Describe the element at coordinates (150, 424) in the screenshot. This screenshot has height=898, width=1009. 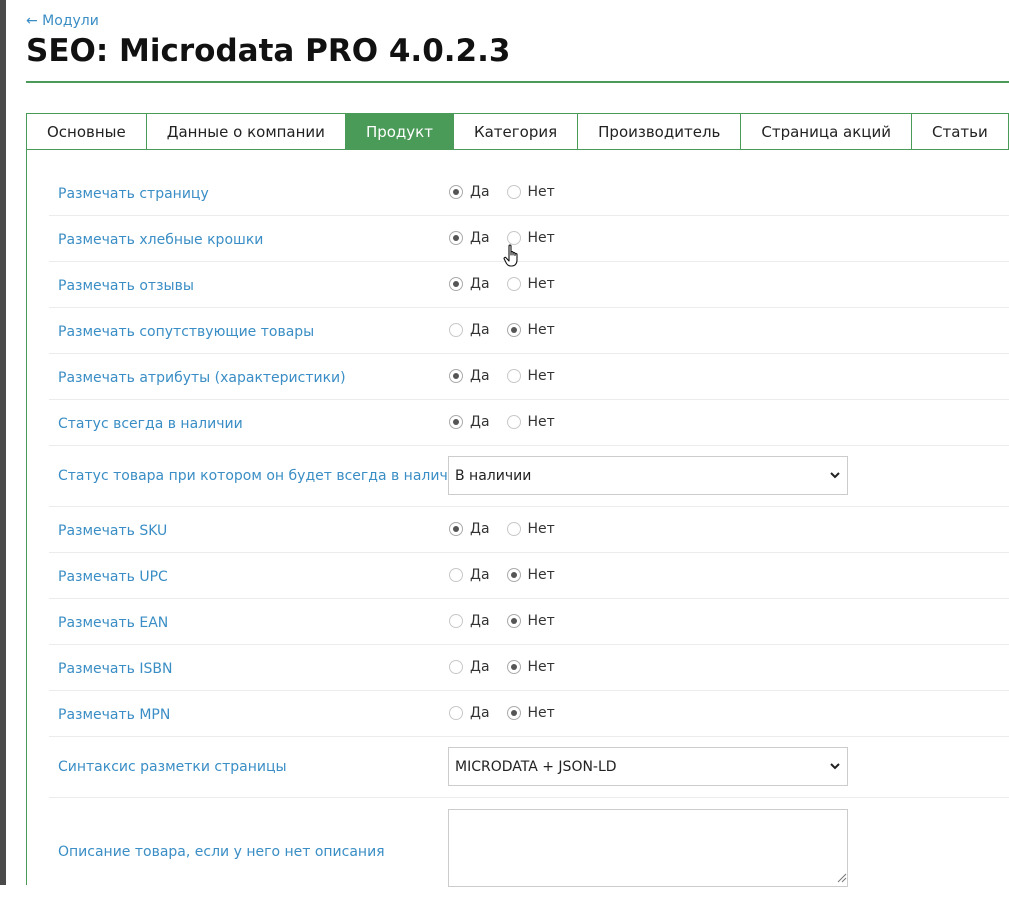
I see `setting-label: Статус всегда в наличии` at that location.